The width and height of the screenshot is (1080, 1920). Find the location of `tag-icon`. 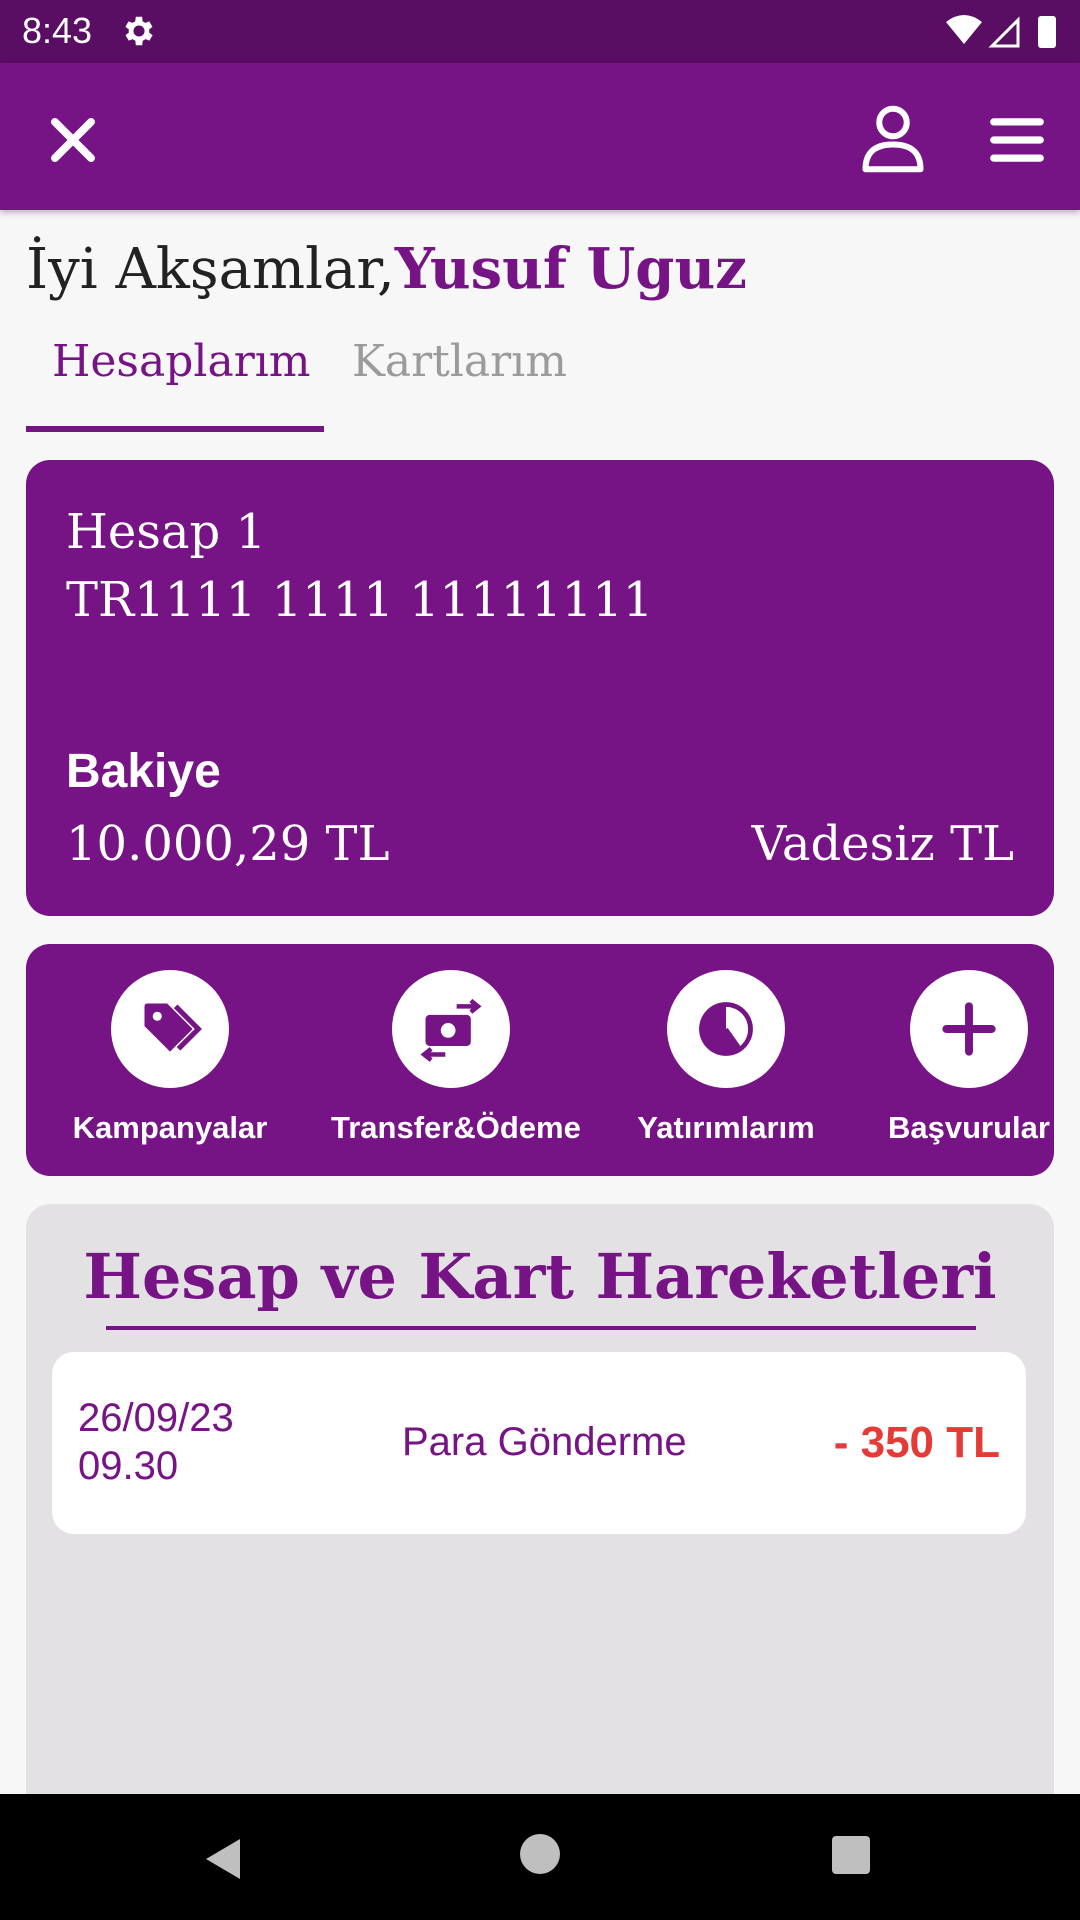

tag-icon is located at coordinates (173, 1027).